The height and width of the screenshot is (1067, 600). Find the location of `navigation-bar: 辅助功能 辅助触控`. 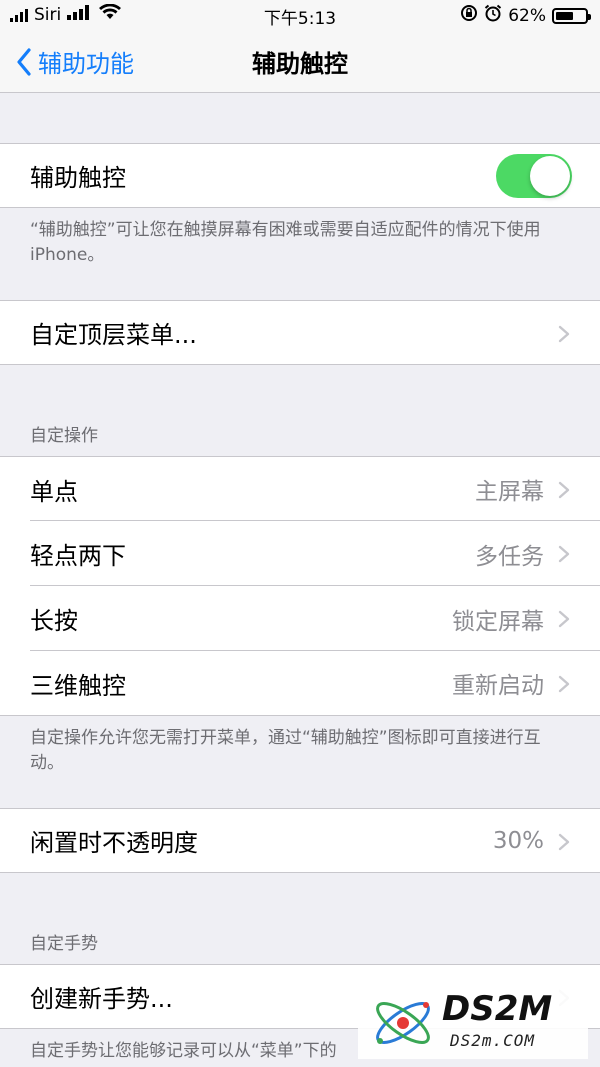

navigation-bar: 辅助功能 辅助触控 is located at coordinates (300, 61).